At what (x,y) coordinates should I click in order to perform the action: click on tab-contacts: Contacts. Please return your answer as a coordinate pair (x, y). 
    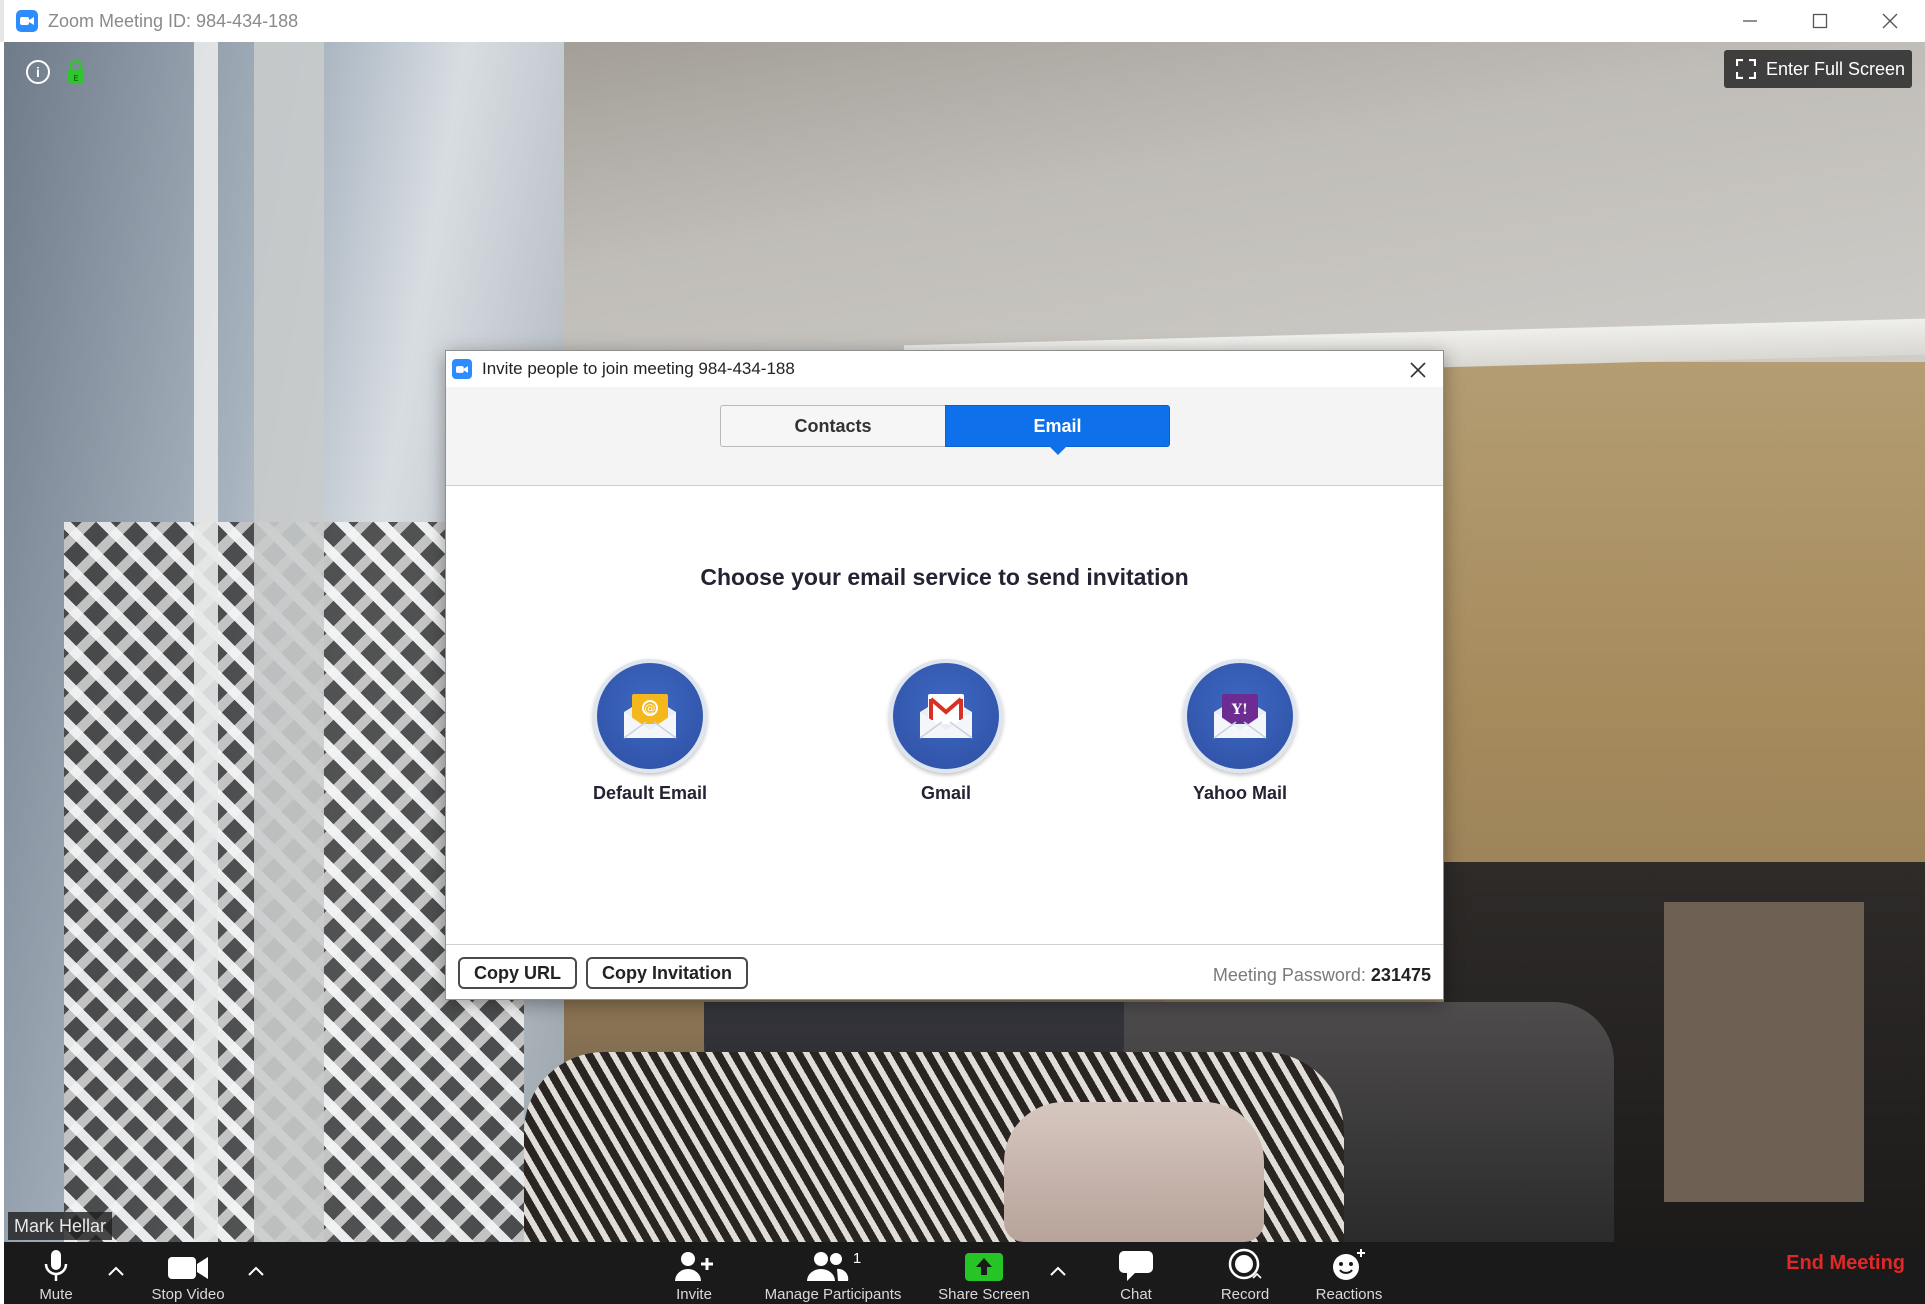
    Looking at the image, I should click on (832, 426).